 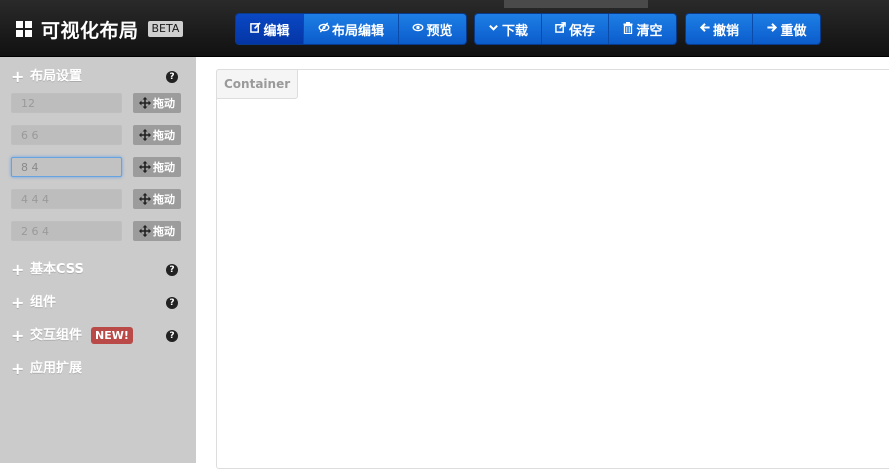 What do you see at coordinates (494, 29) in the screenshot?
I see `chevron-down-icon` at bounding box center [494, 29].